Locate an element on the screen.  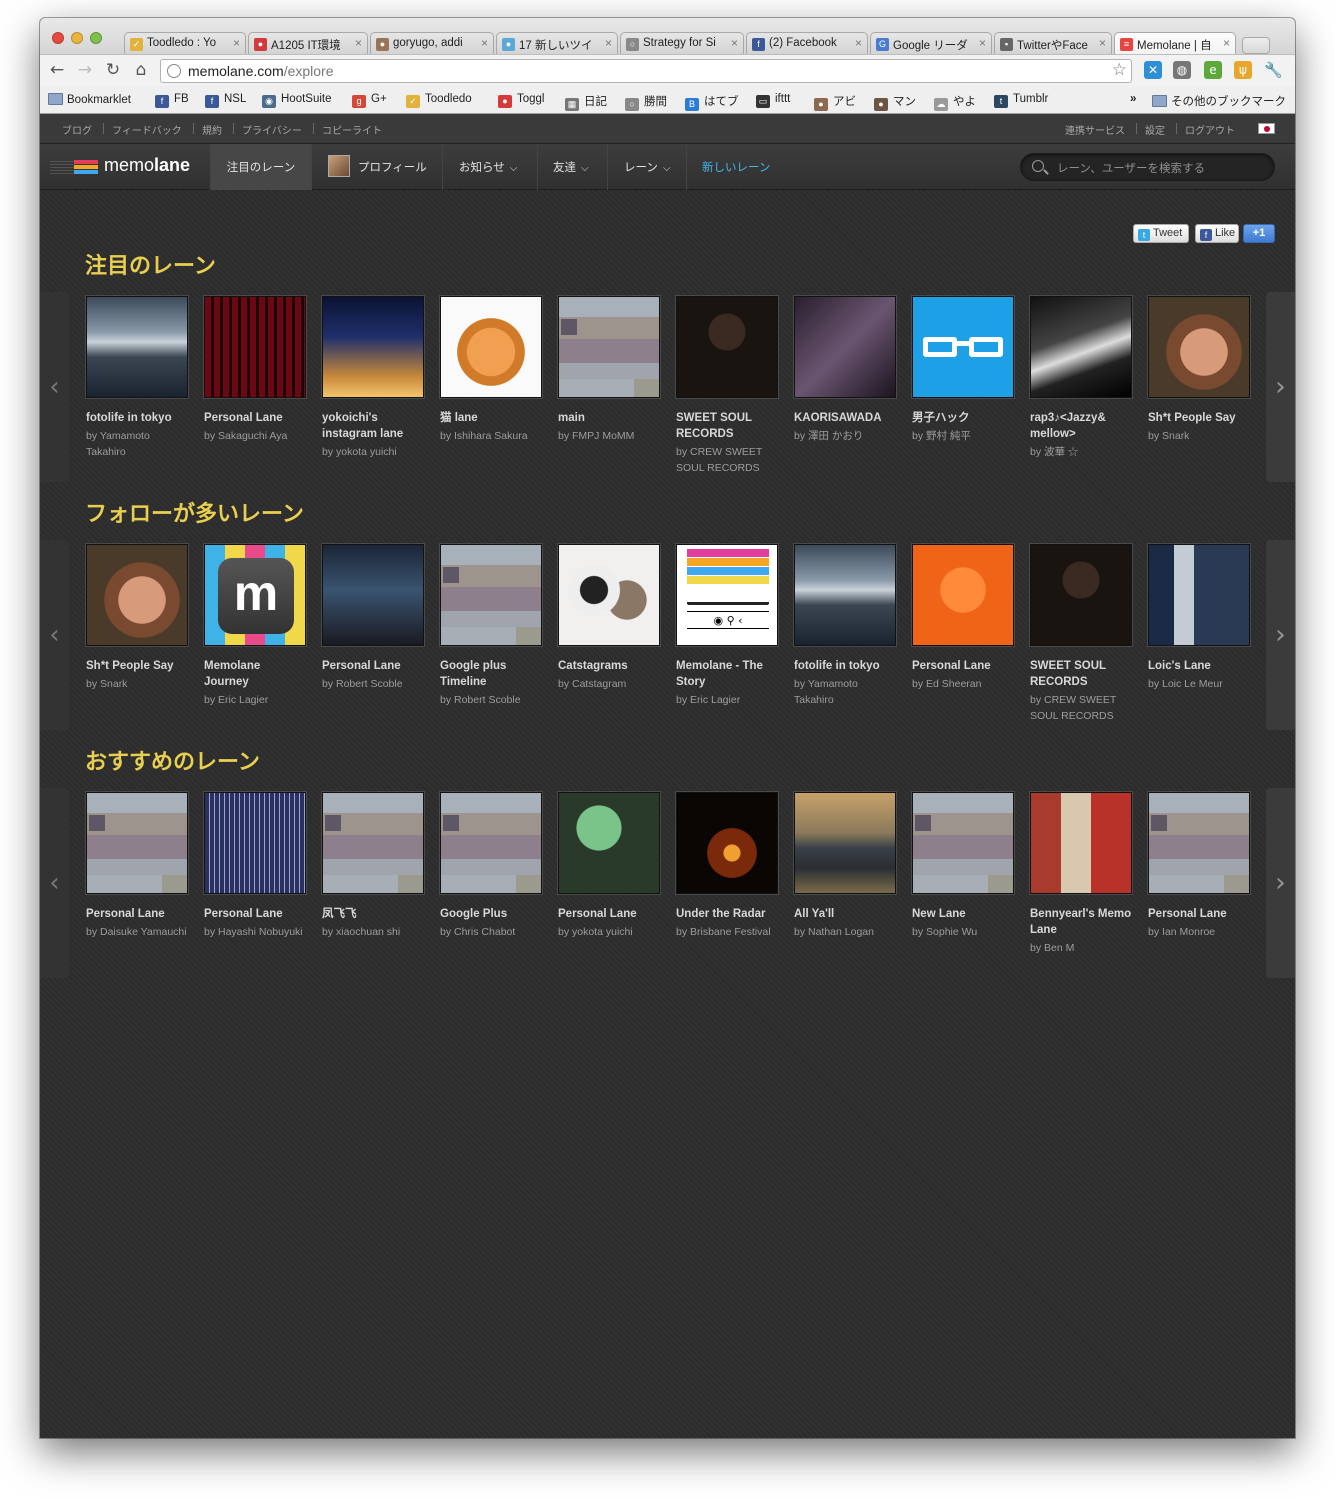
evernote-icon: e is located at coordinates (1213, 70).